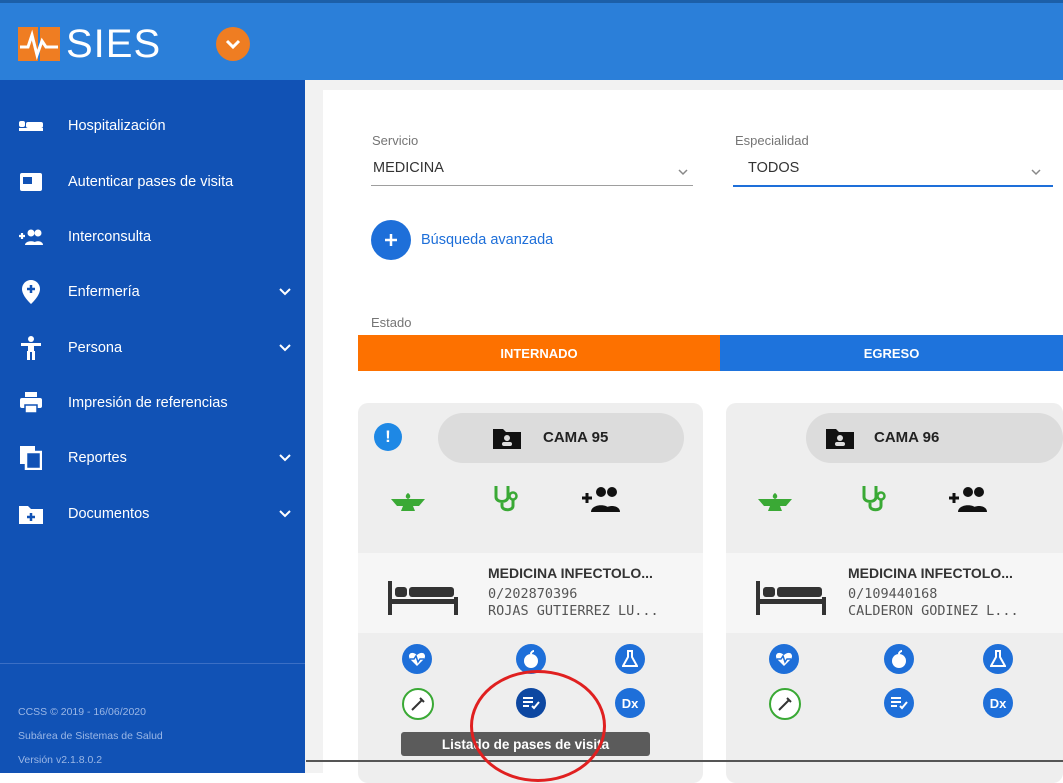 Image resolution: width=1063 pixels, height=783 pixels. What do you see at coordinates (487, 240) in the screenshot?
I see `advanced-search-link: Búsqueda avanzada` at bounding box center [487, 240].